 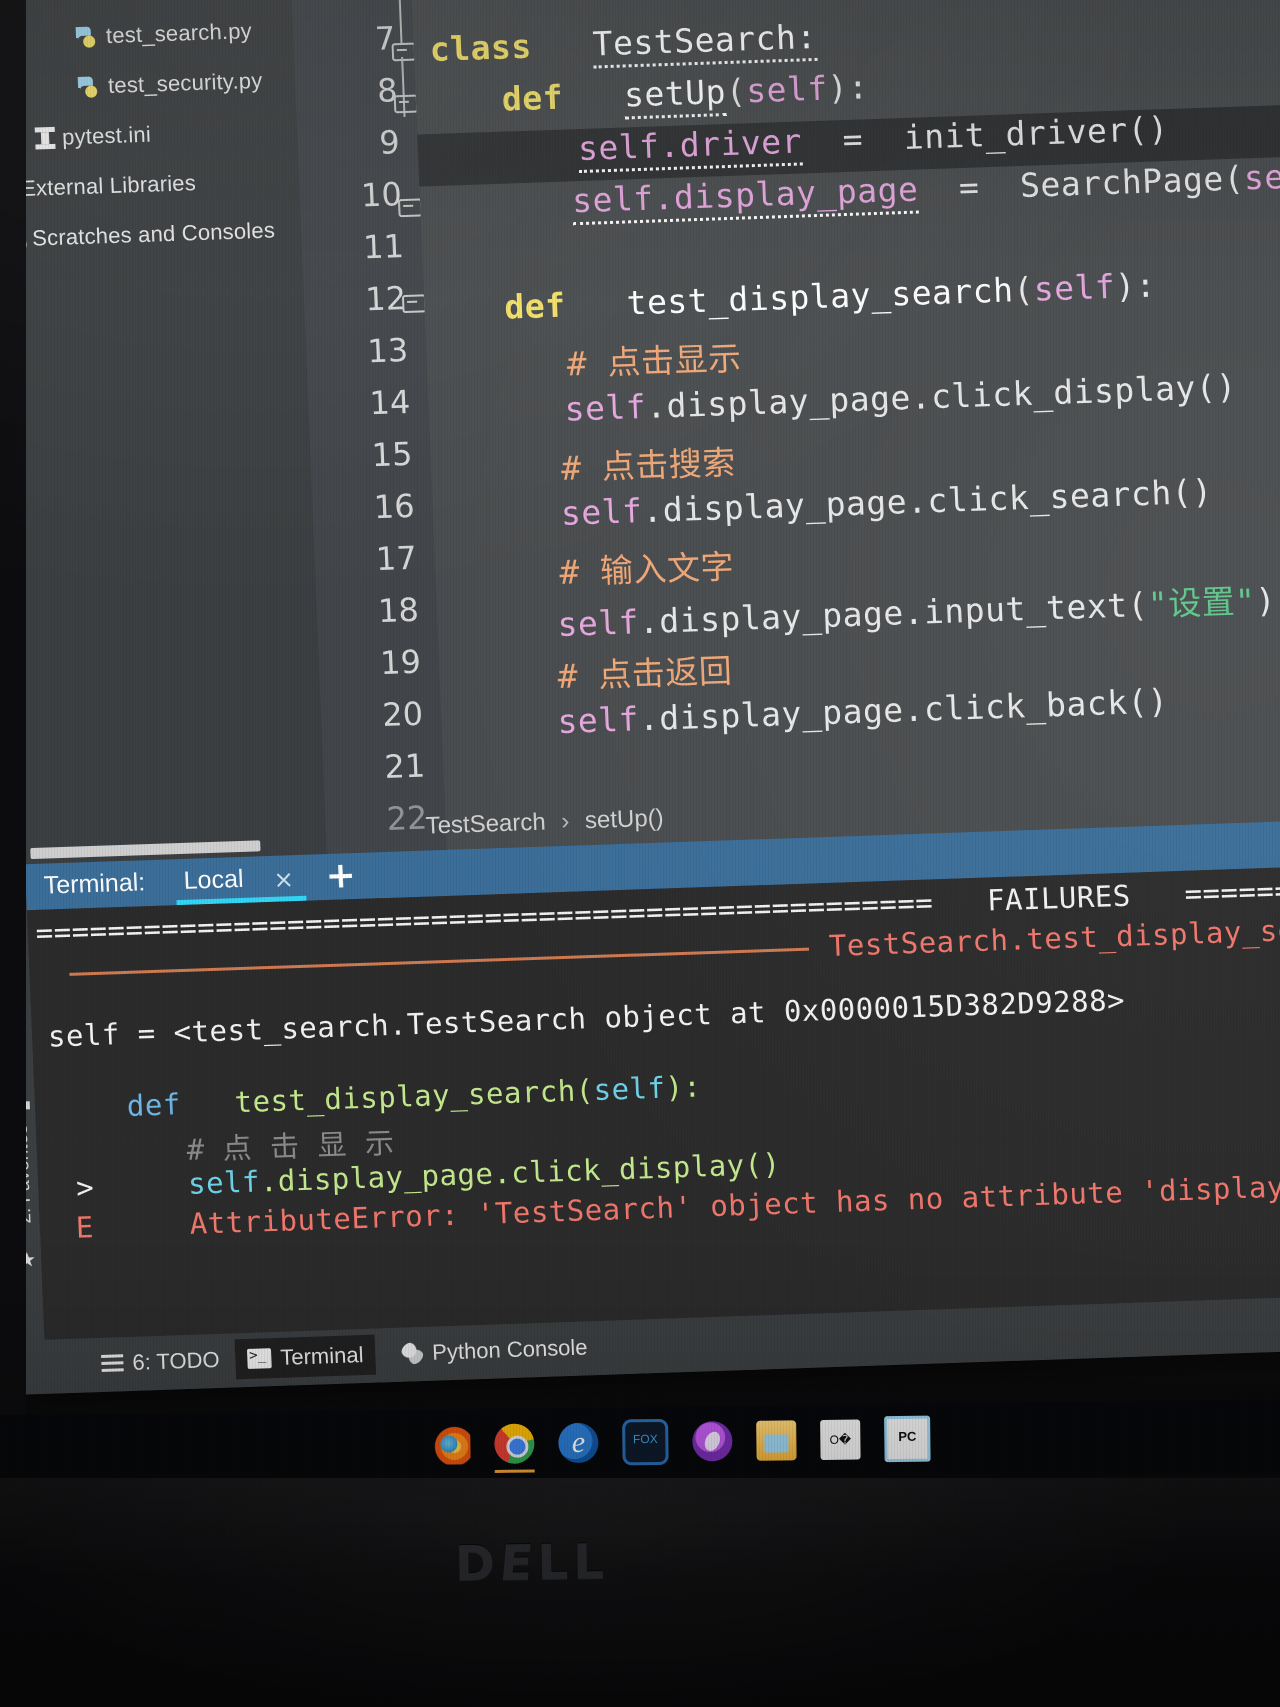 I want to click on code-token-class-kw: class, so click(x=481, y=48).